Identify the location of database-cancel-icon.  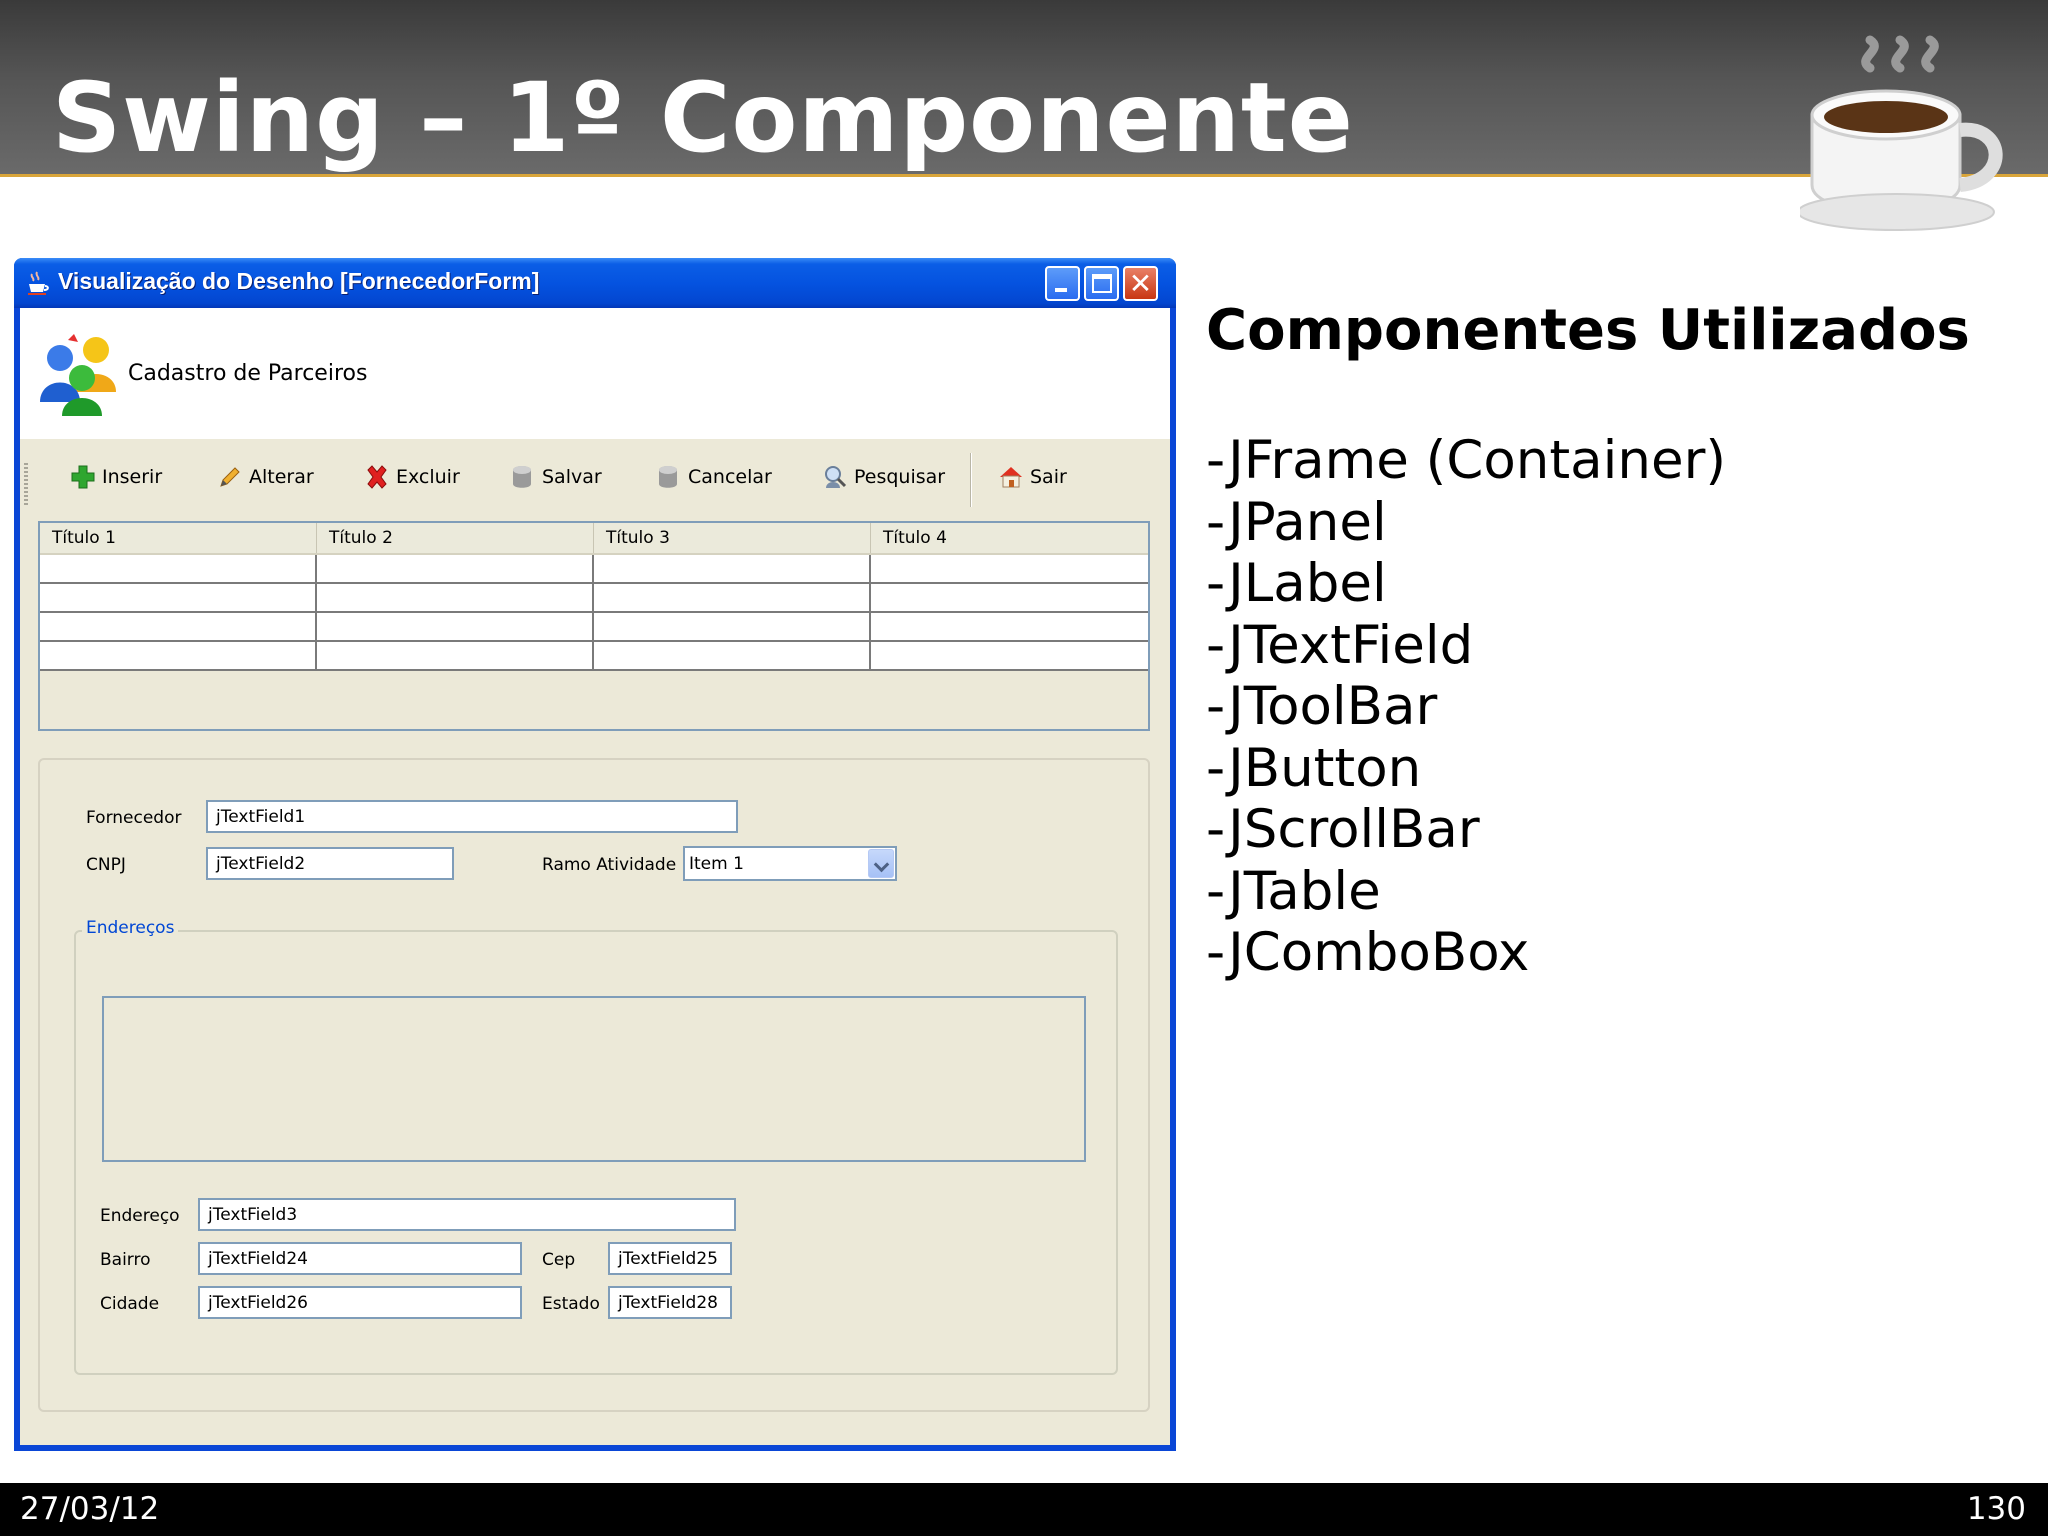
(668, 477).